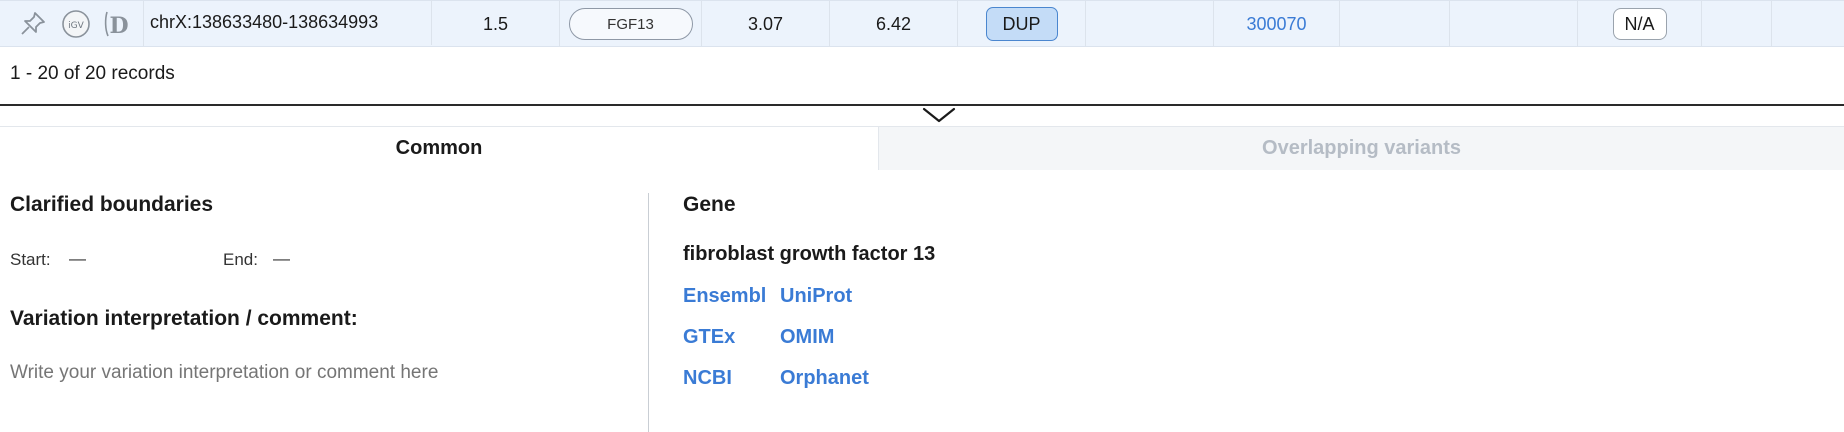 This screenshot has width=1844, height=432. I want to click on comment-input, so click(320, 373).